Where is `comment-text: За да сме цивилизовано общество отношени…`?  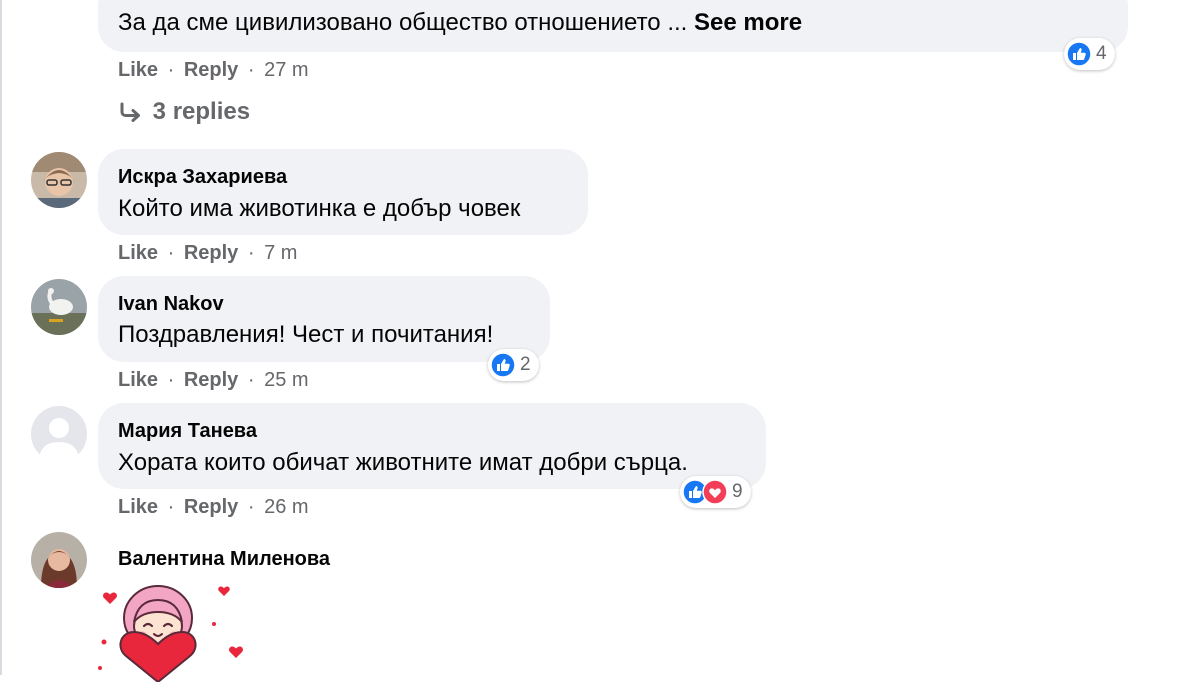 comment-text: За да сме цивилизовано общество отношени… is located at coordinates (460, 23).